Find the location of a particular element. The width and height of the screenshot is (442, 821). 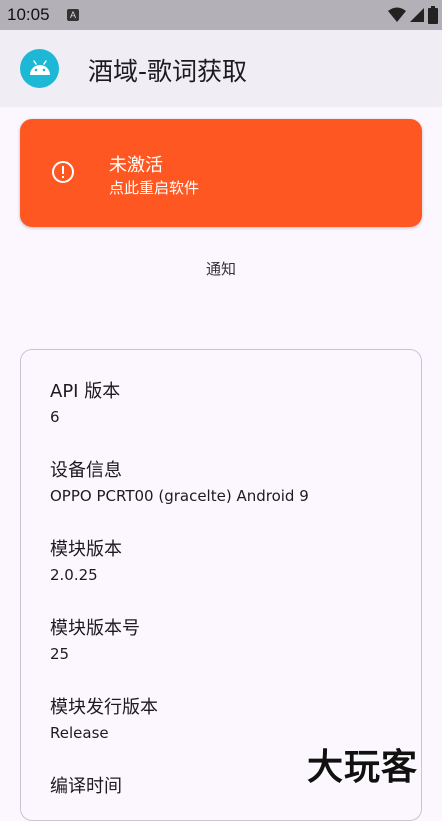

info-value: 25 is located at coordinates (60, 654).